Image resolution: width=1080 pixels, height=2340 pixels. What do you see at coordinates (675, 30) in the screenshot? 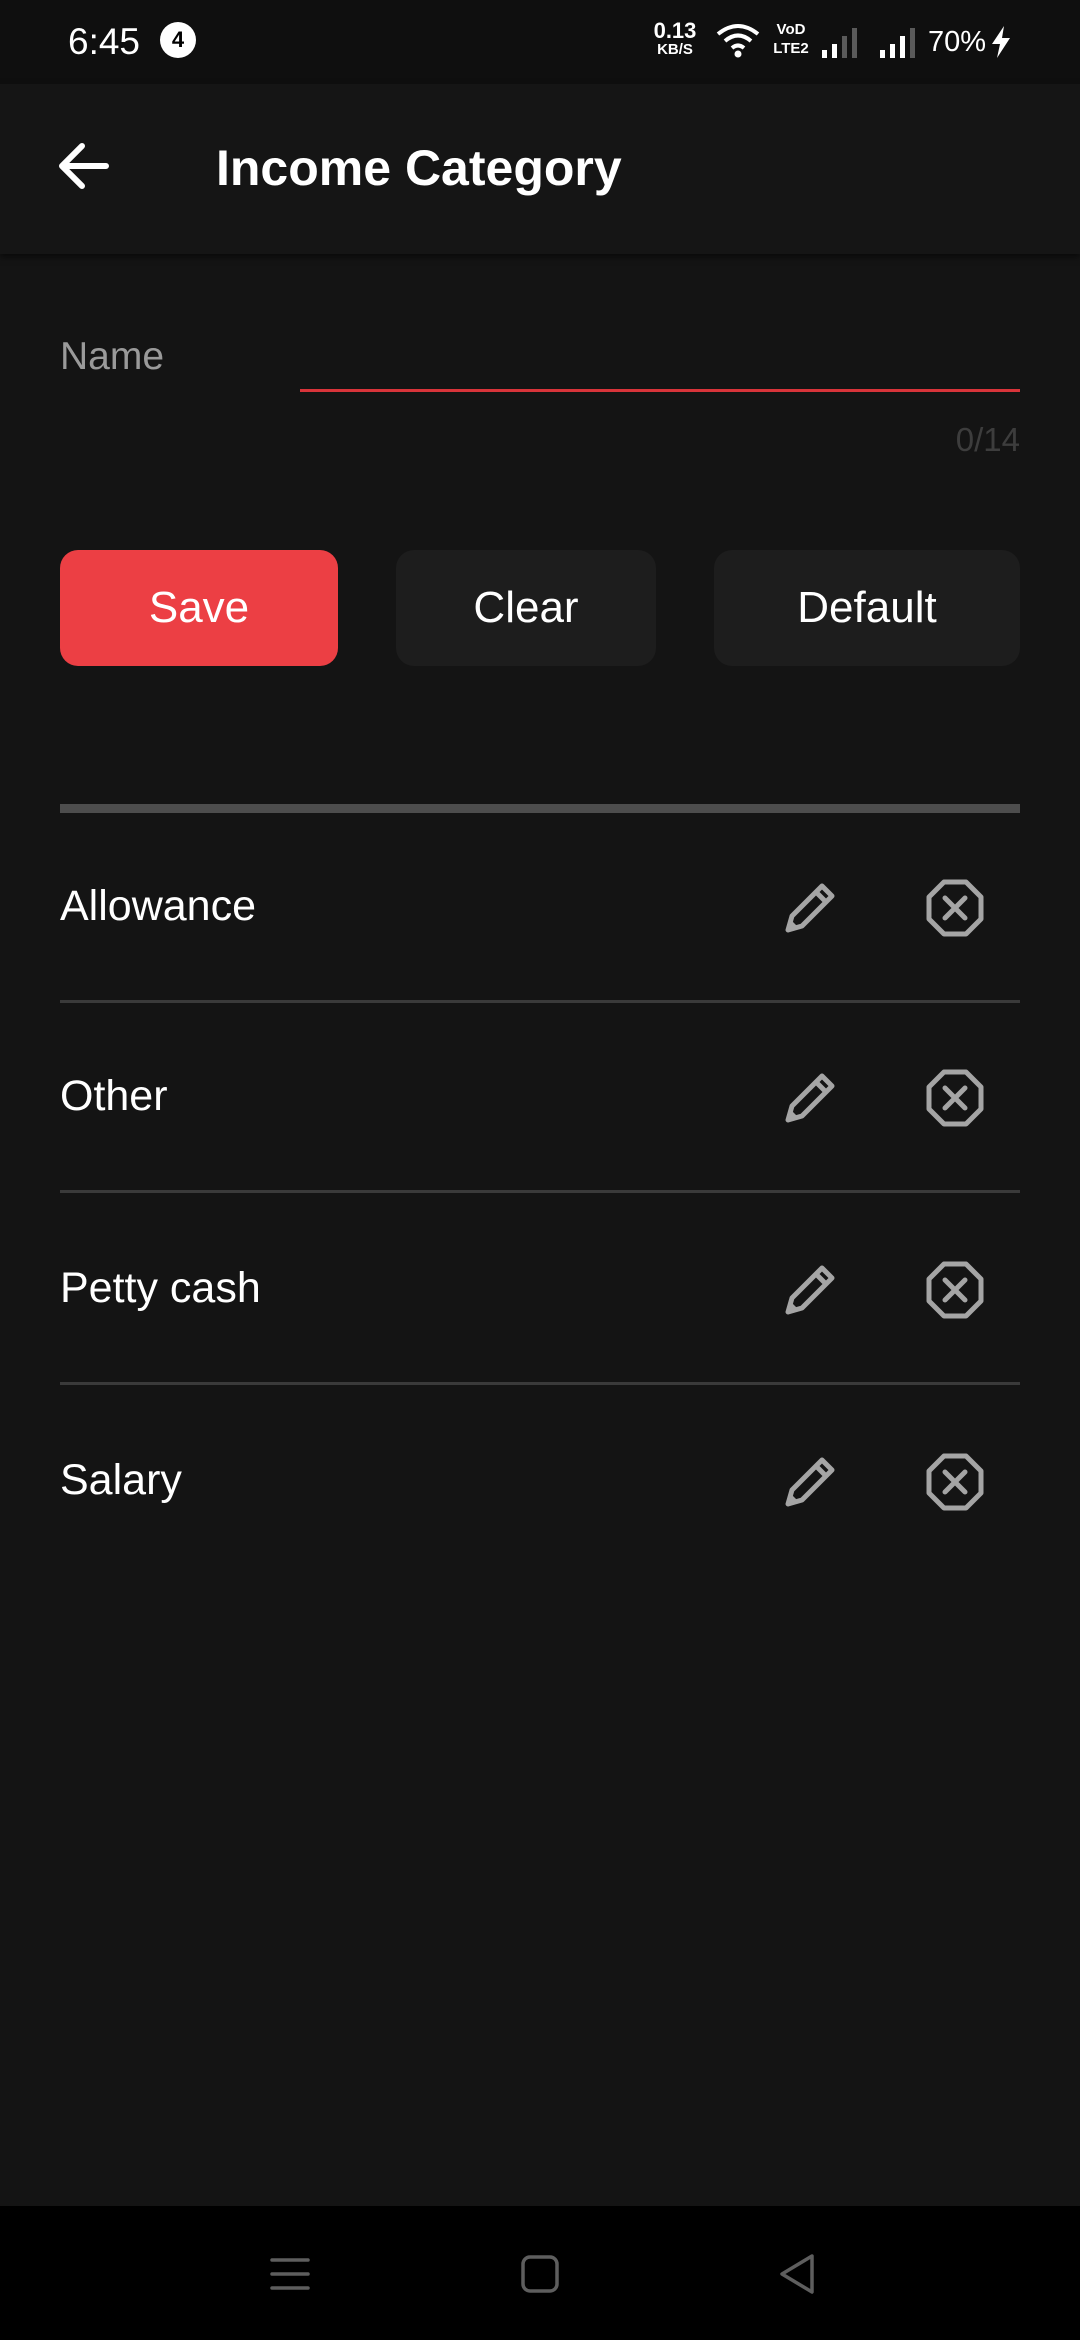
I see `network-speed-value: 0.13` at bounding box center [675, 30].